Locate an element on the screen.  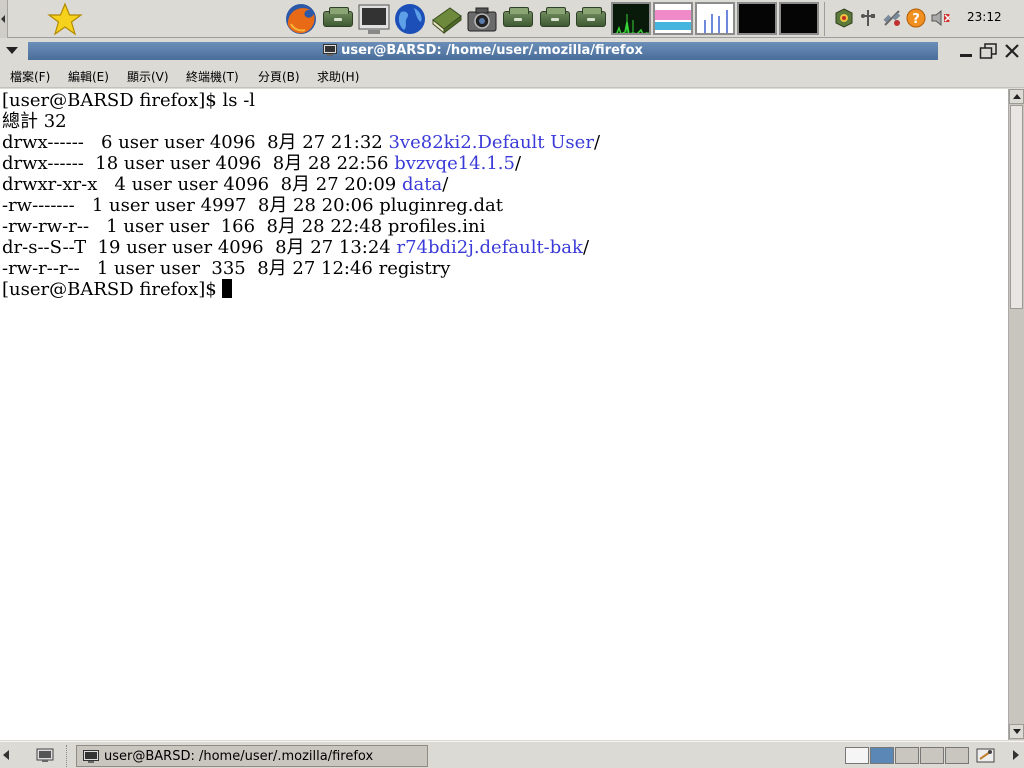
show-desktop-icon is located at coordinates (45, 755).